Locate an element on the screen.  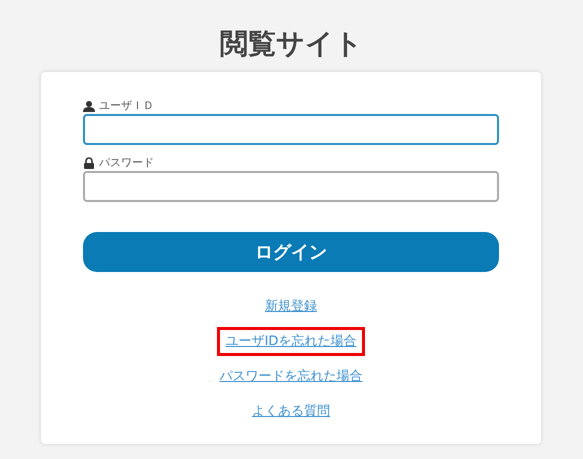
field-label: ユーザＩＤ is located at coordinates (126, 106).